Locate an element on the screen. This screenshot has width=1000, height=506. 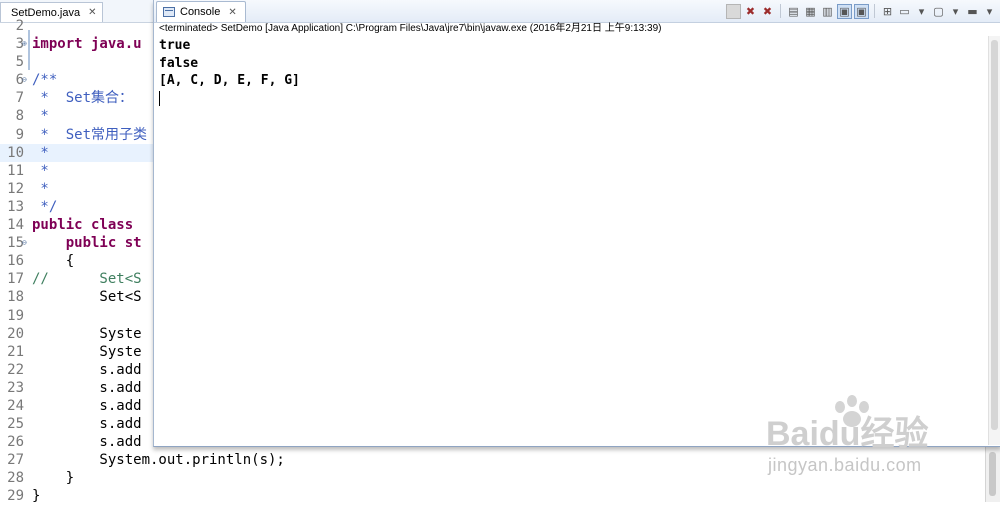
line-number: 25 is located at coordinates (15, 424).